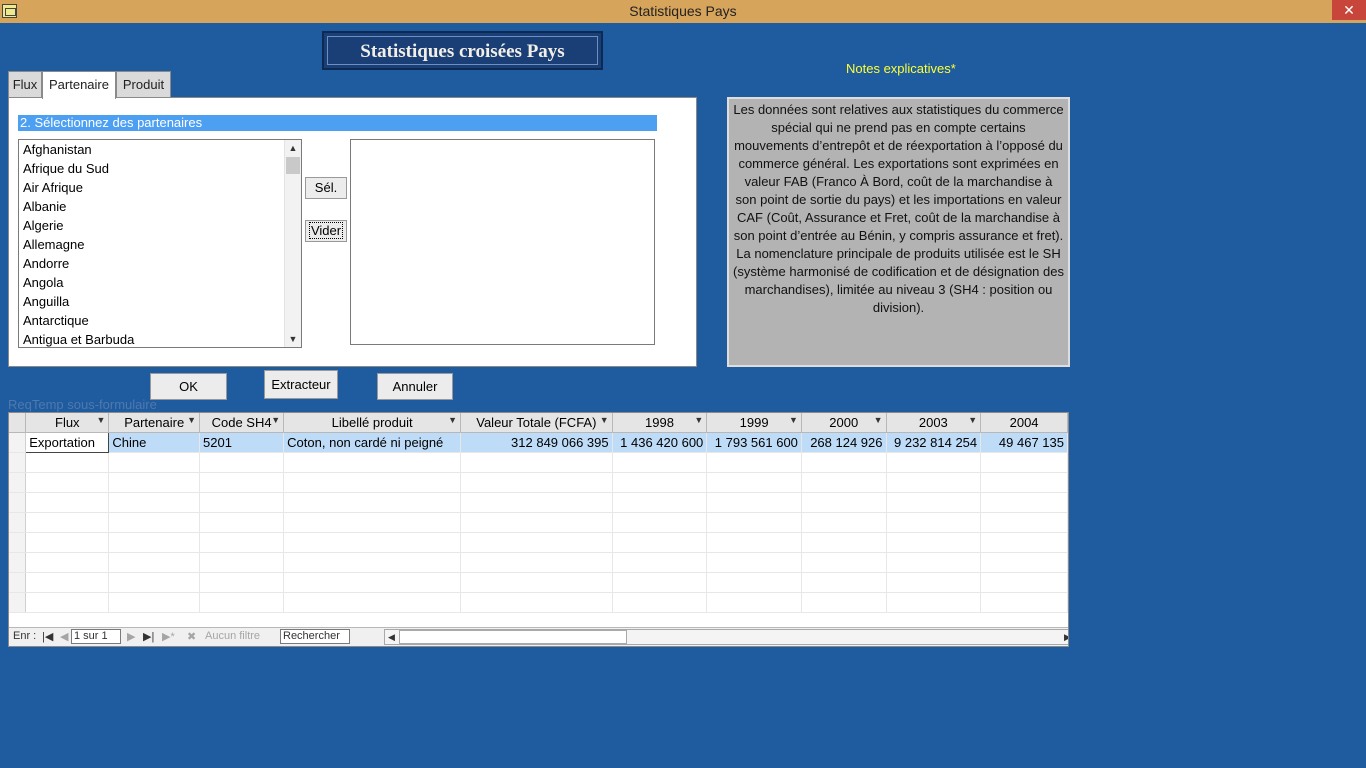 The image size is (1366, 768). What do you see at coordinates (64, 636) in the screenshot?
I see `previous-record-icon: ◀` at bounding box center [64, 636].